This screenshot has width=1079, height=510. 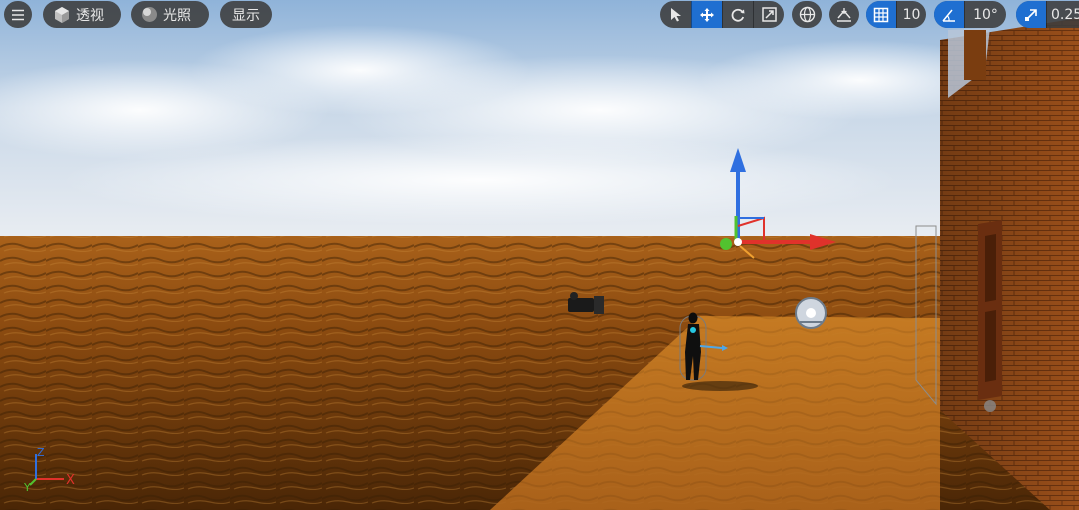 I want to click on scale-snap-toggle, so click(x=1031, y=14).